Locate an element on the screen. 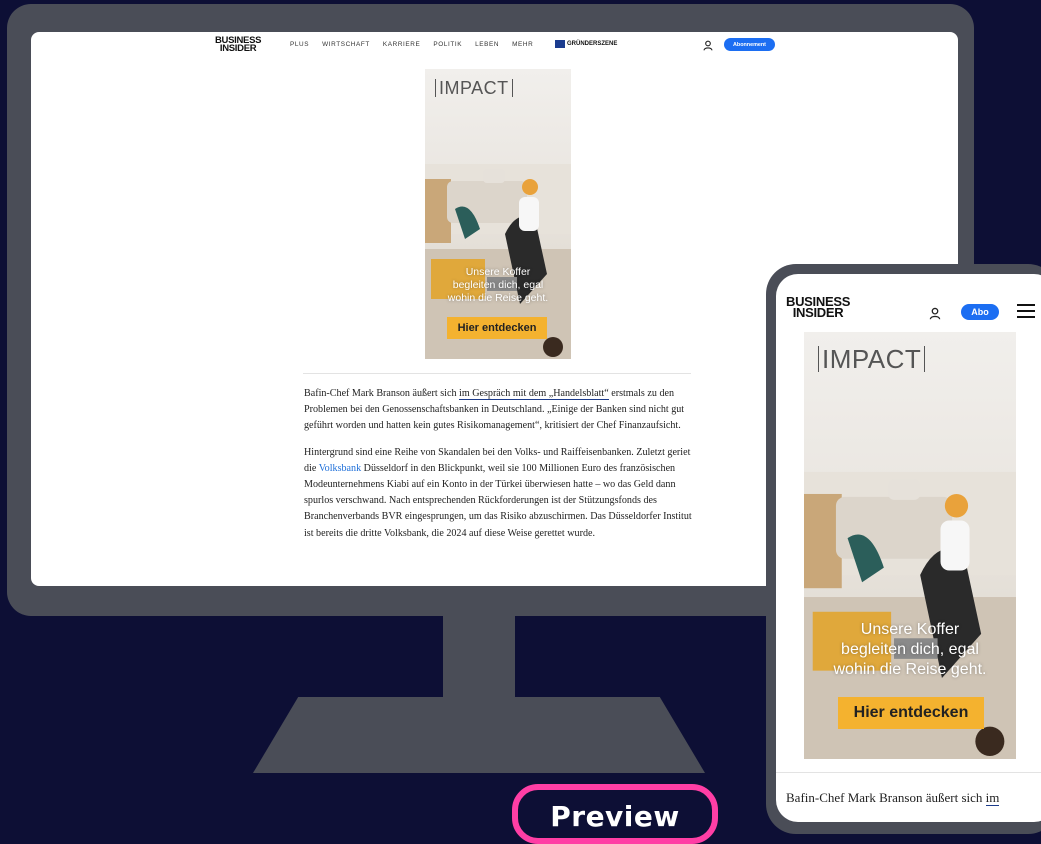 The width and height of the screenshot is (1041, 844). handelsblatt-link: im is located at coordinates (992, 798).